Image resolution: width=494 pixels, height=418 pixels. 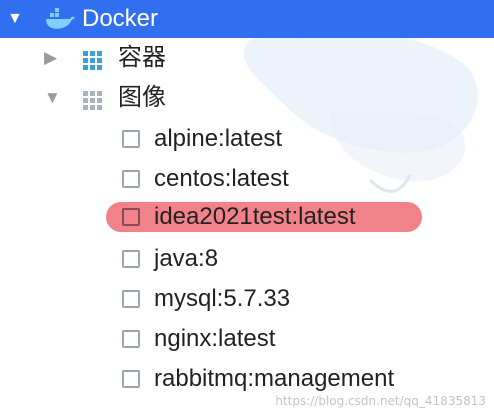 I want to click on group-label: 图像, so click(x=142, y=97).